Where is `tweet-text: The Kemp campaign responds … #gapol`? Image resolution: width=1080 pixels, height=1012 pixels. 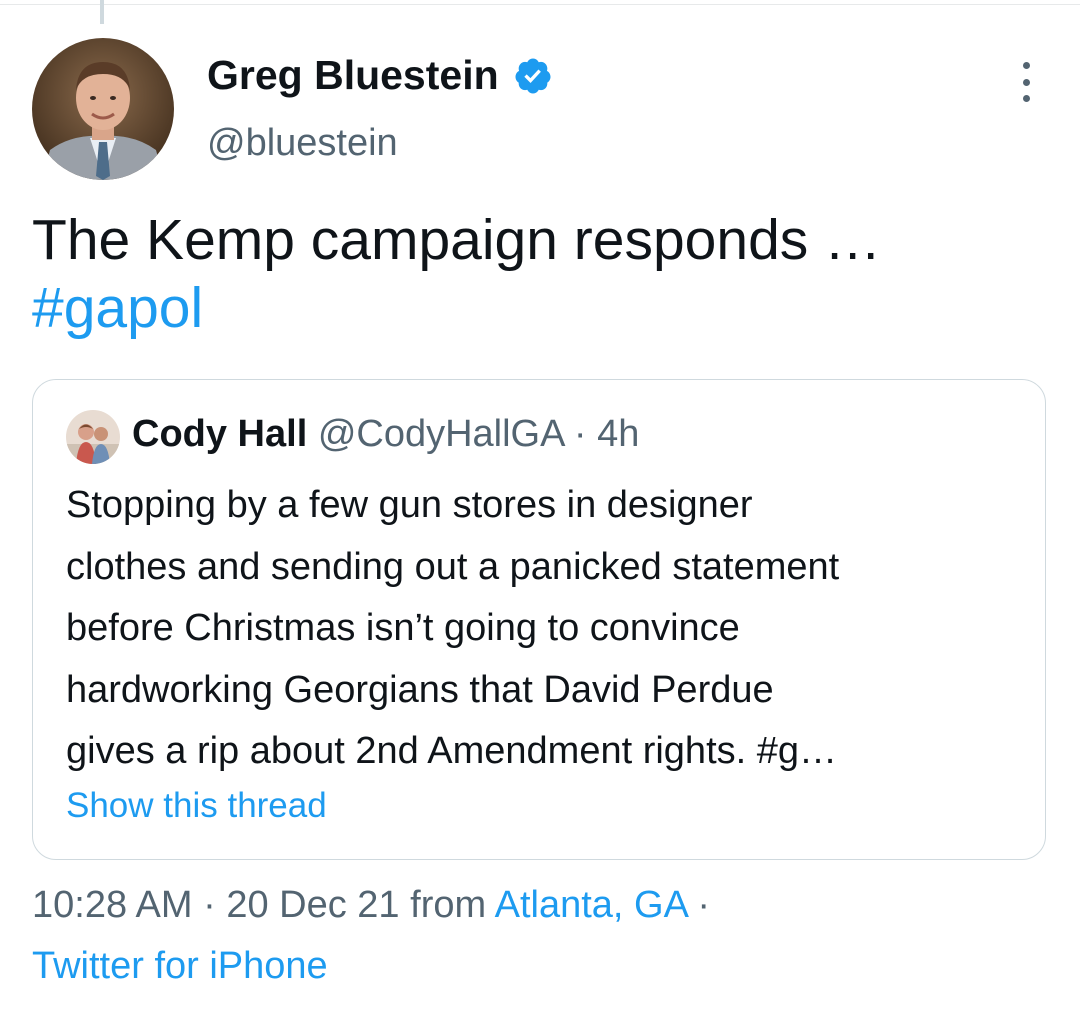
tweet-text: The Kemp campaign responds … #gapol is located at coordinates (537, 274).